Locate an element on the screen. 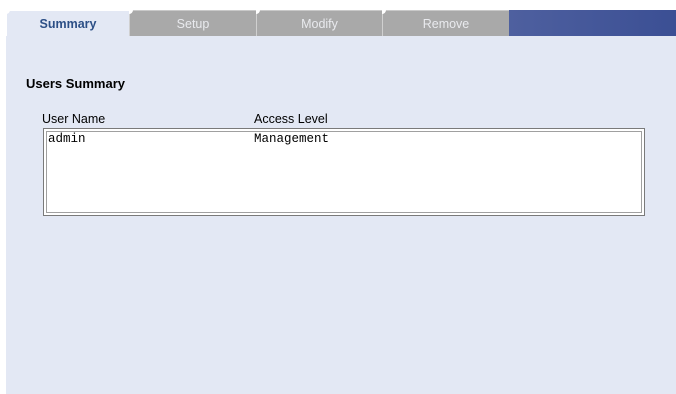  tab-setup: Setup is located at coordinates (192, 23).